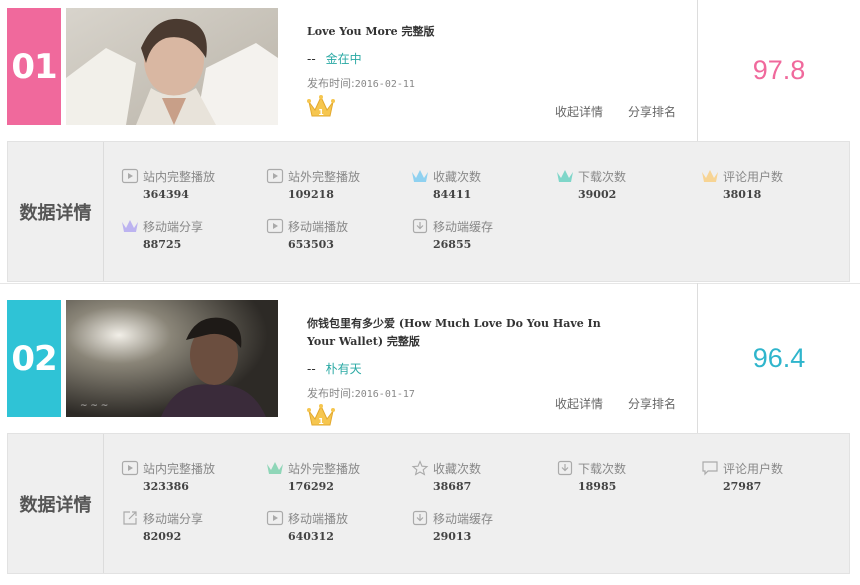  I want to click on stat-offsite-plays: 站外完整播放 176292, so click(313, 476).